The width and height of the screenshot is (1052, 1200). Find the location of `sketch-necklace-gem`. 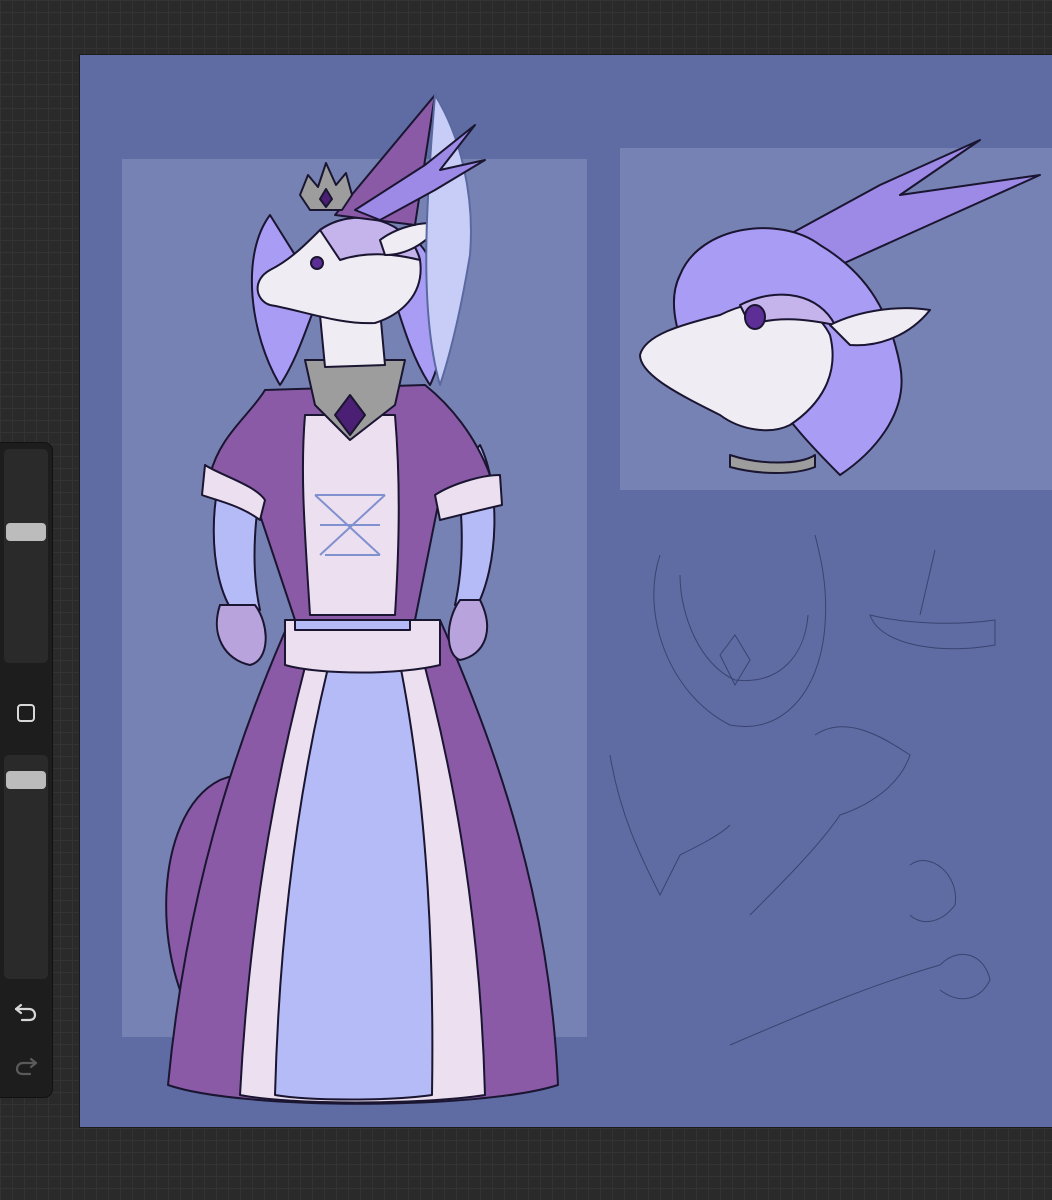

sketch-necklace-gem is located at coordinates (735, 660).